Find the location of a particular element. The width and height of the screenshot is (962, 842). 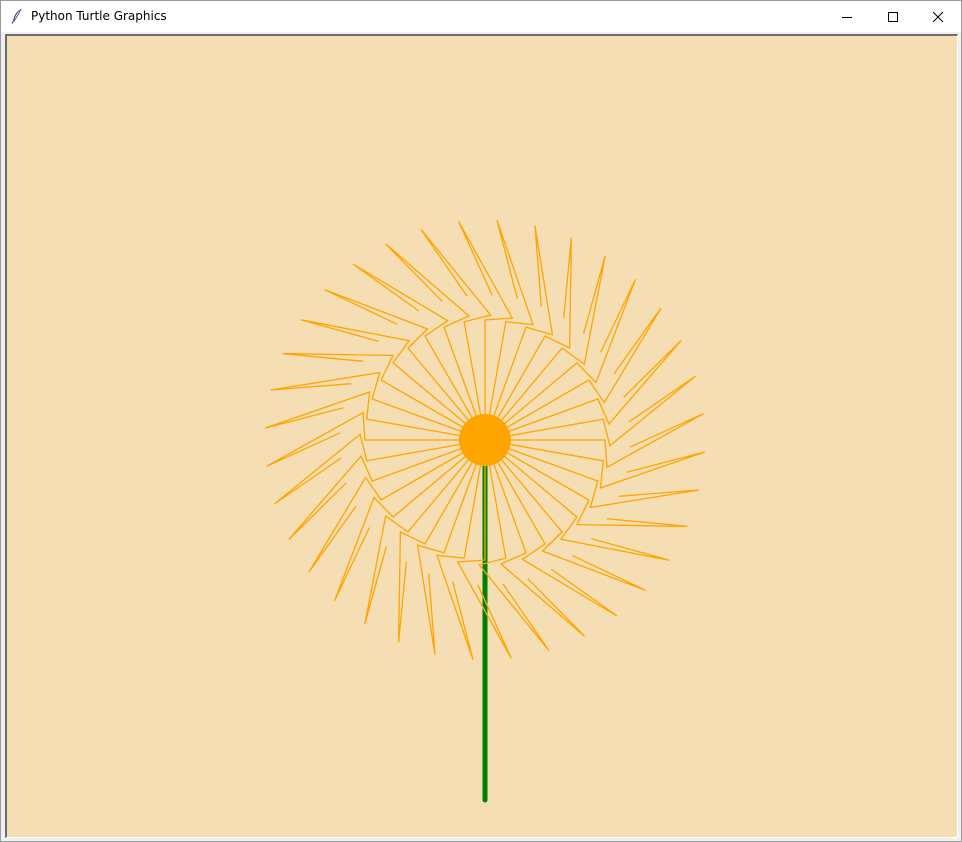

maximize-button is located at coordinates (893, 16).